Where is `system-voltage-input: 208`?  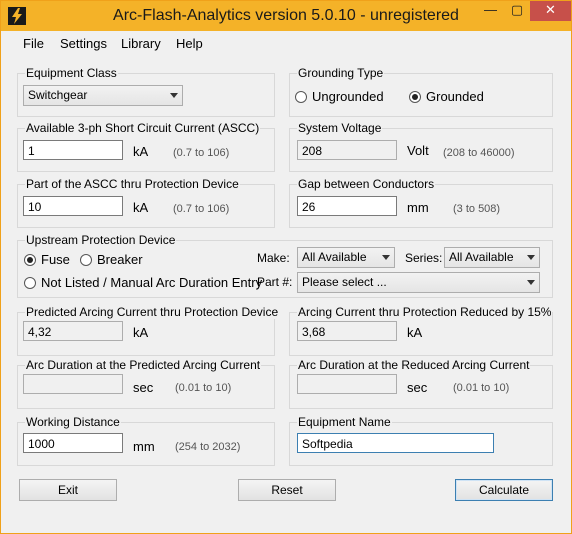
system-voltage-input: 208 is located at coordinates (347, 150).